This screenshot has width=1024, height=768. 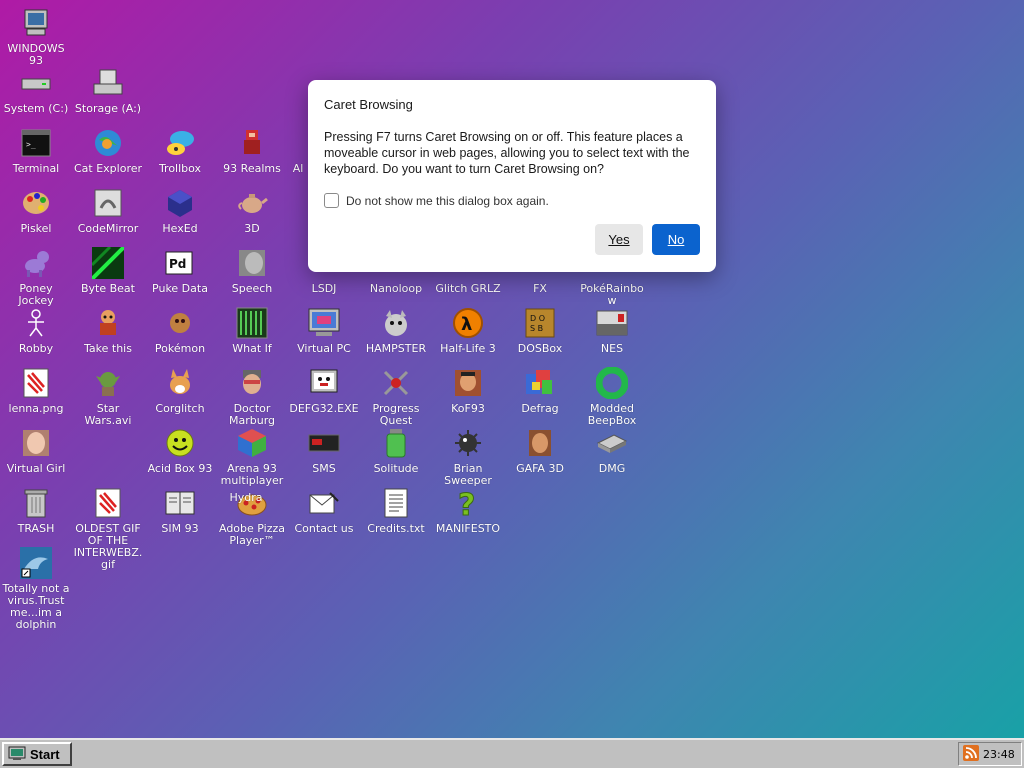 What do you see at coordinates (999, 754) in the screenshot?
I see `clock: 23:48` at bounding box center [999, 754].